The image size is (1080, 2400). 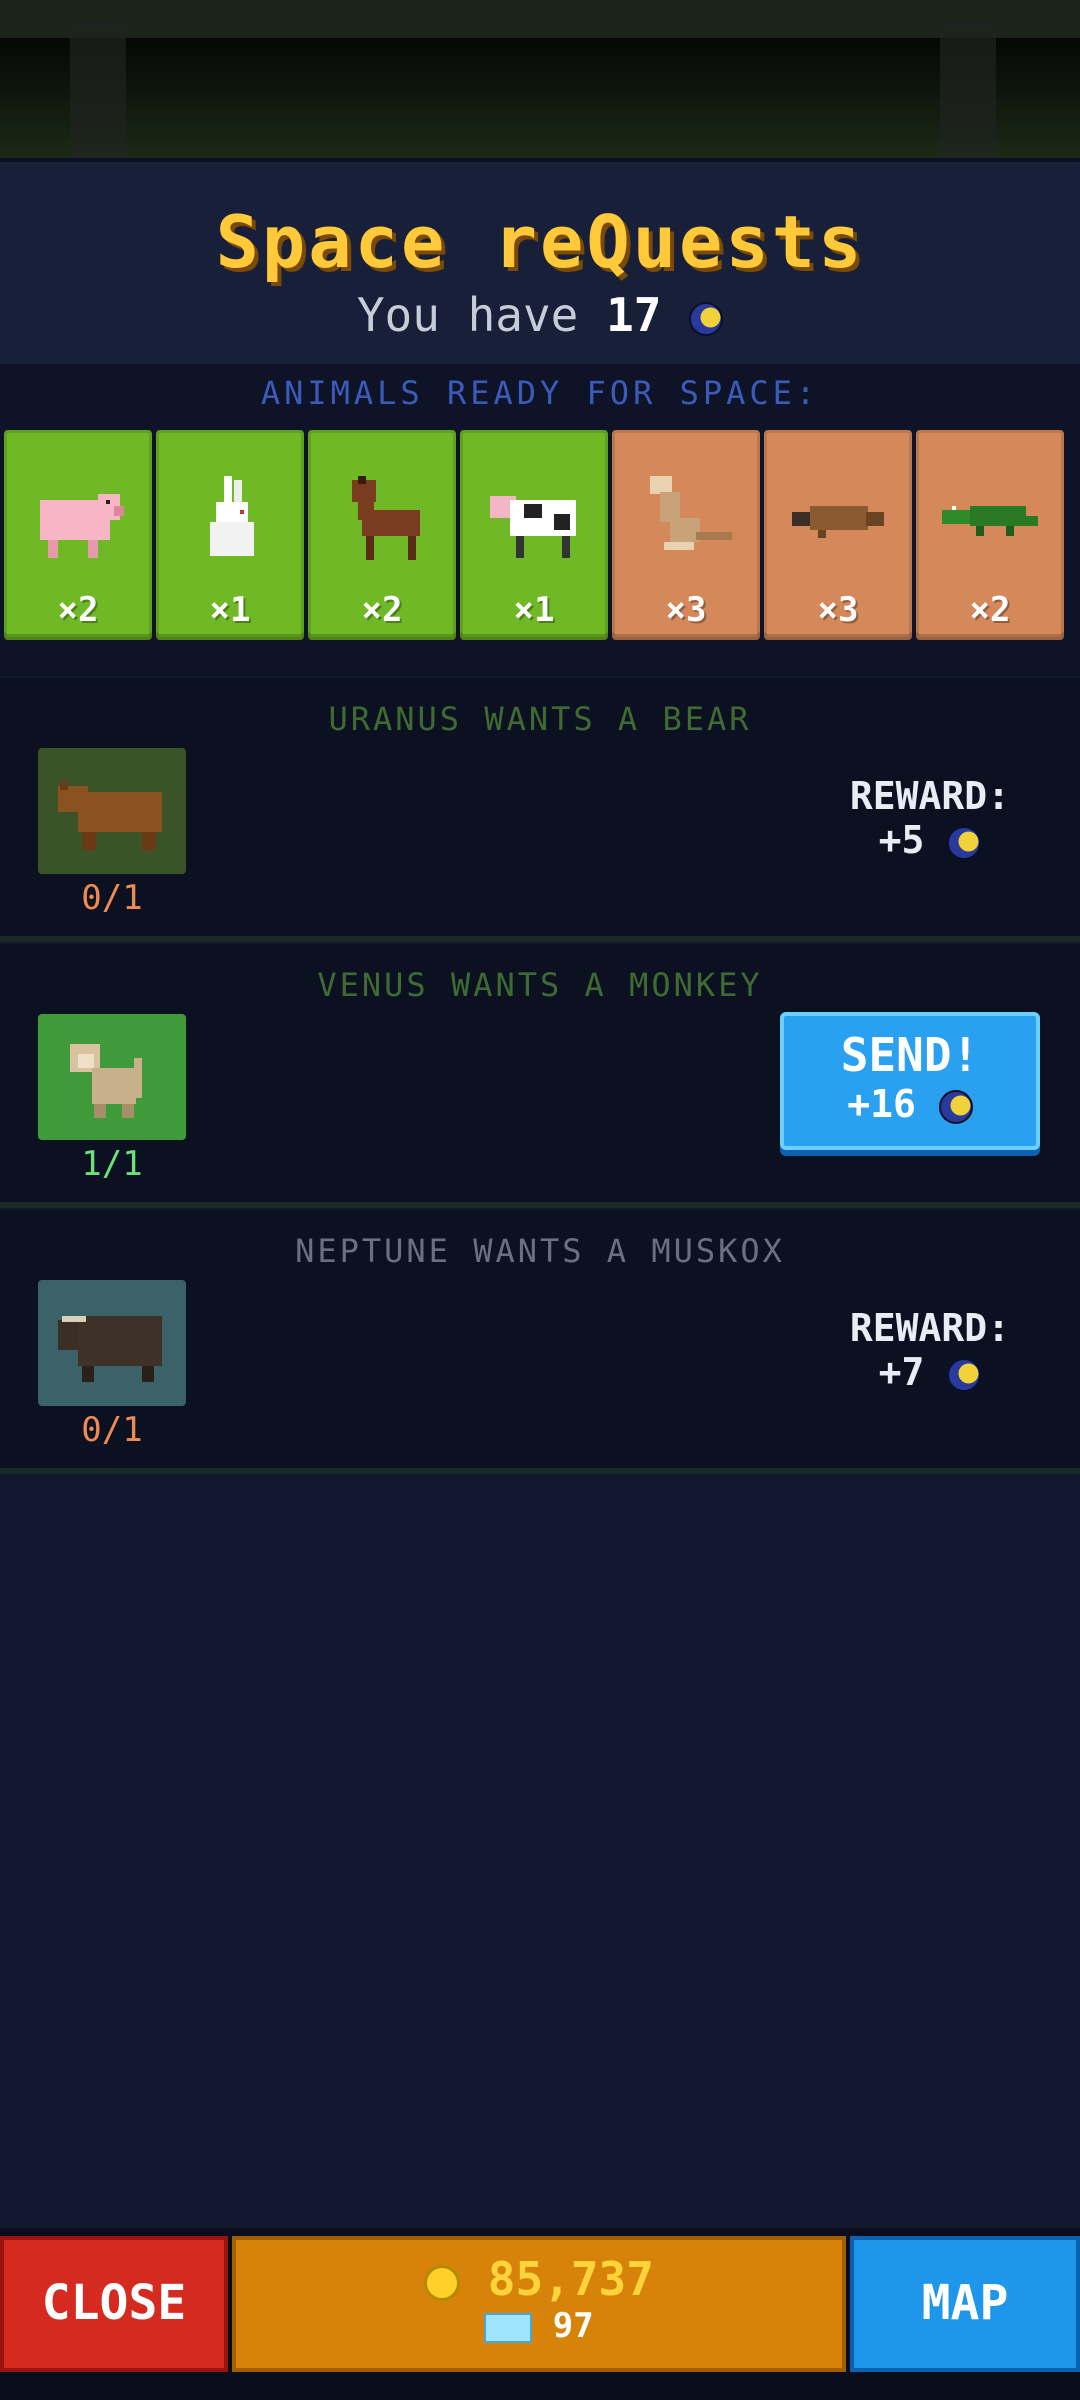 I want to click on monkey-icon, so click(x=106, y=1081).